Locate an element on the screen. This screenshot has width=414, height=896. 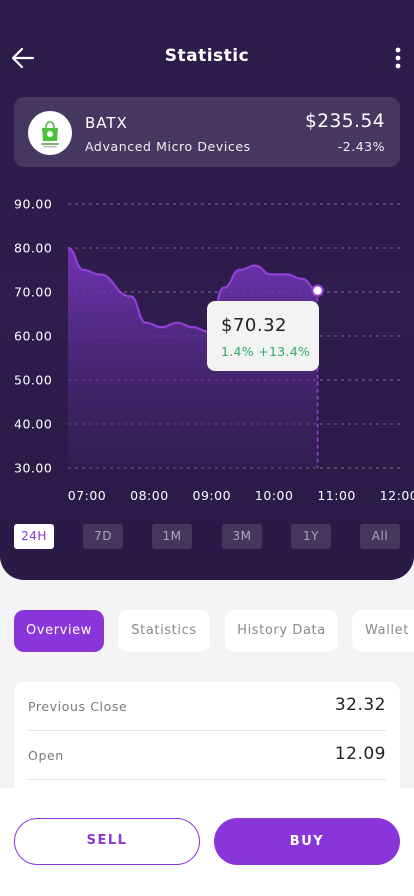
page-title: Statistic is located at coordinates (207, 56).